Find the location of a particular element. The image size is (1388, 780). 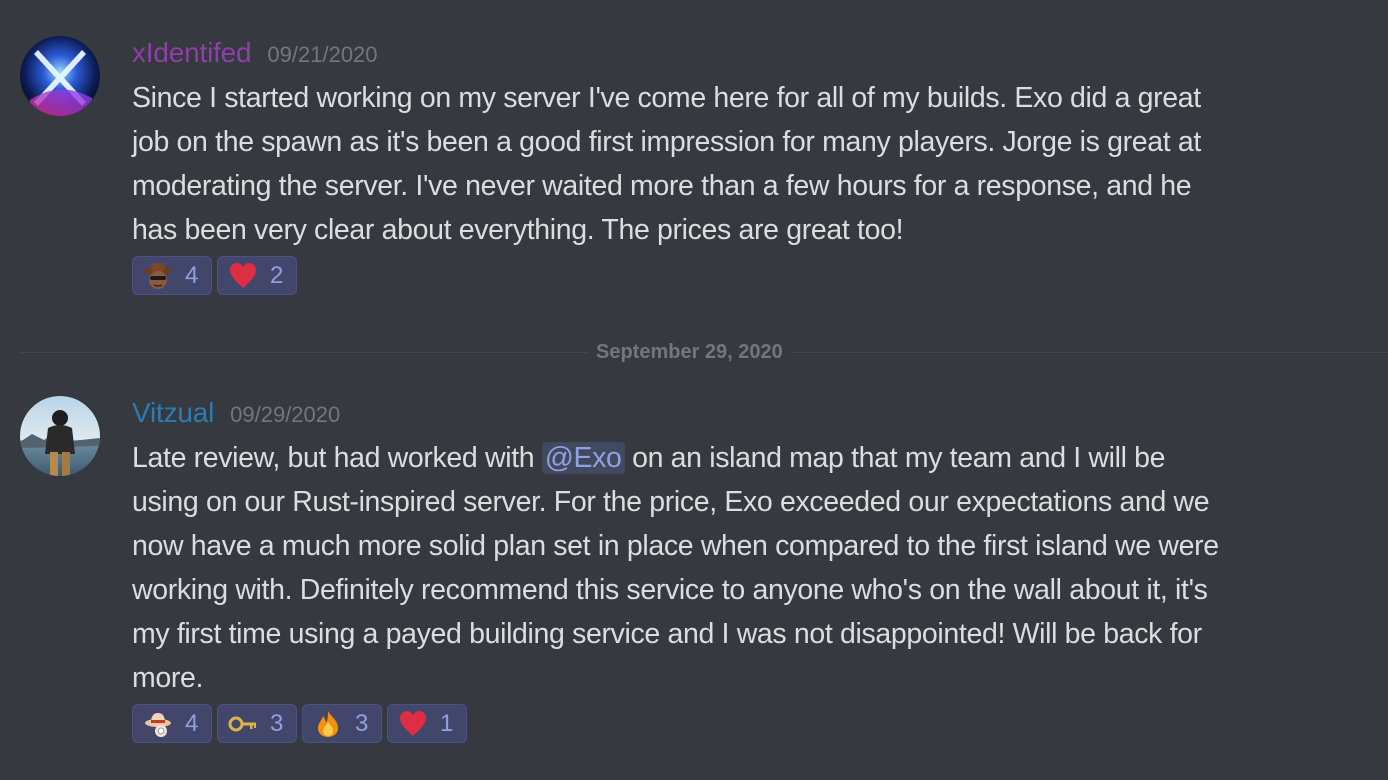

user-mention: @Exo is located at coordinates (583, 458).